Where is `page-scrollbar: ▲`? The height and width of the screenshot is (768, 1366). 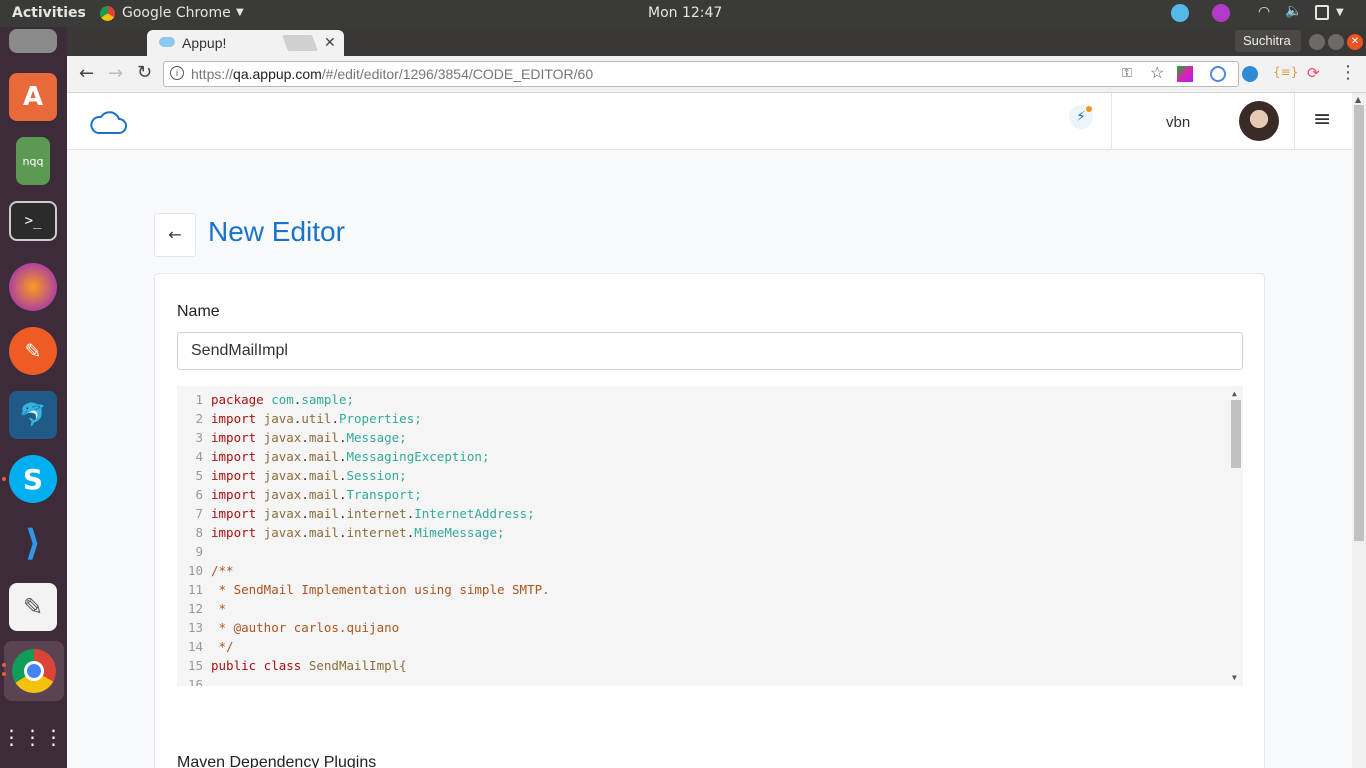
page-scrollbar: ▲ is located at coordinates (1359, 430).